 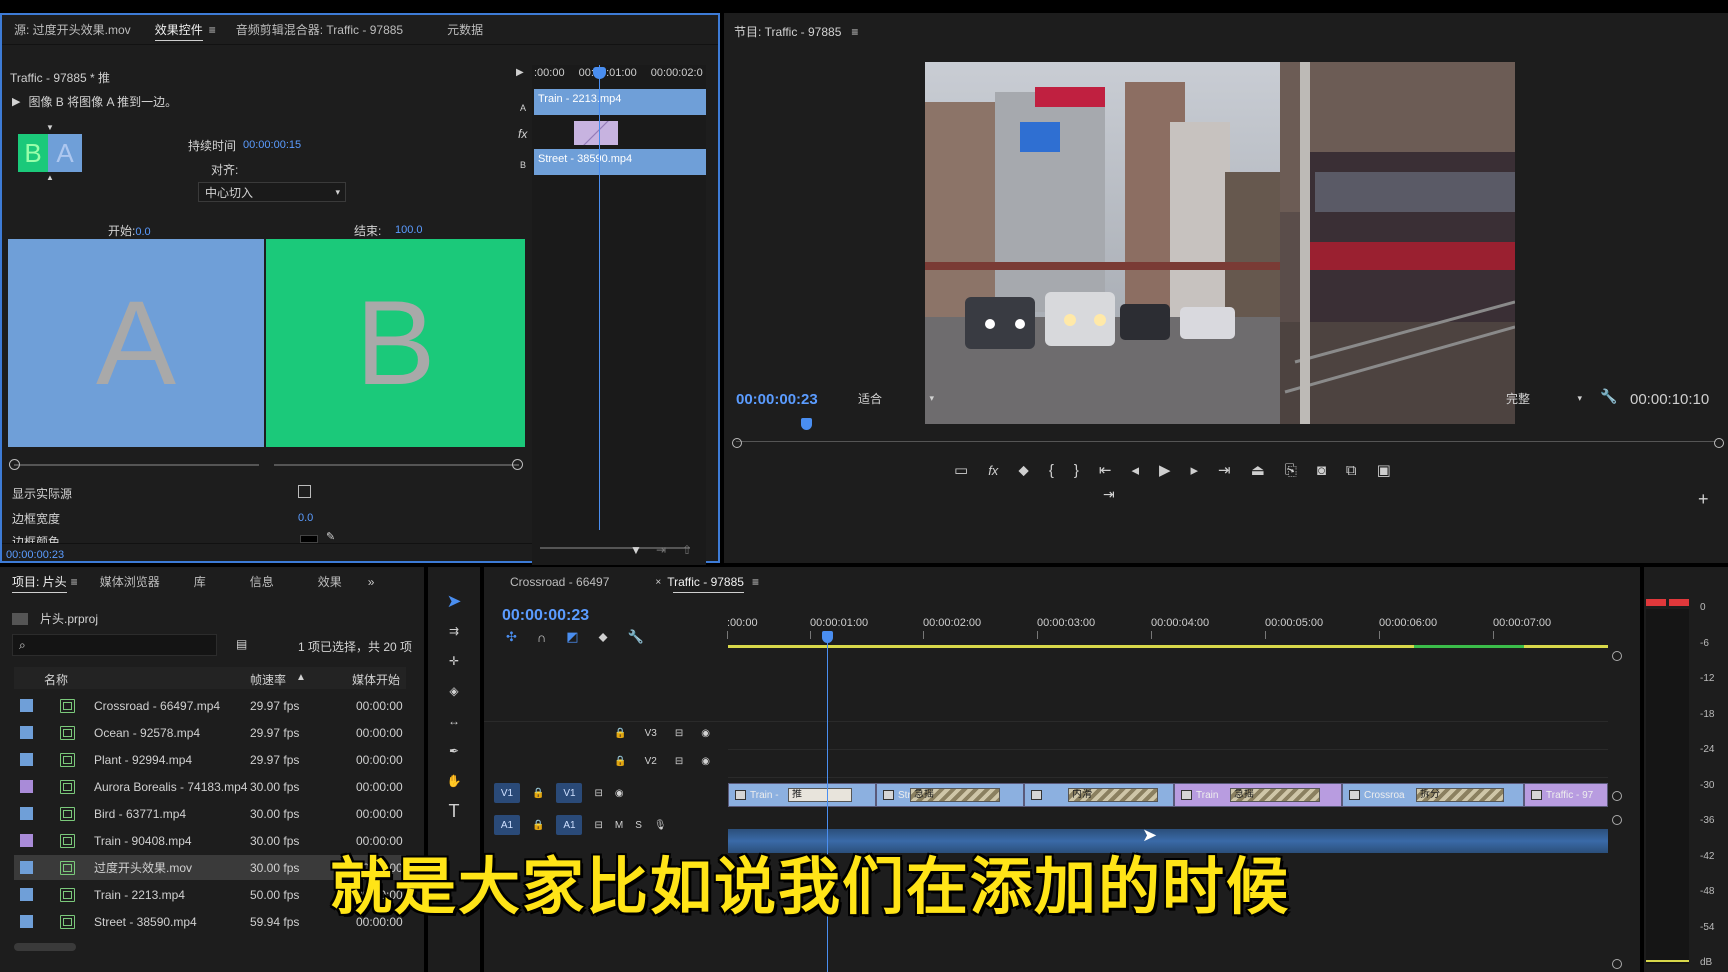 I want to click on scrub-end-handle, so click(x=1719, y=443).